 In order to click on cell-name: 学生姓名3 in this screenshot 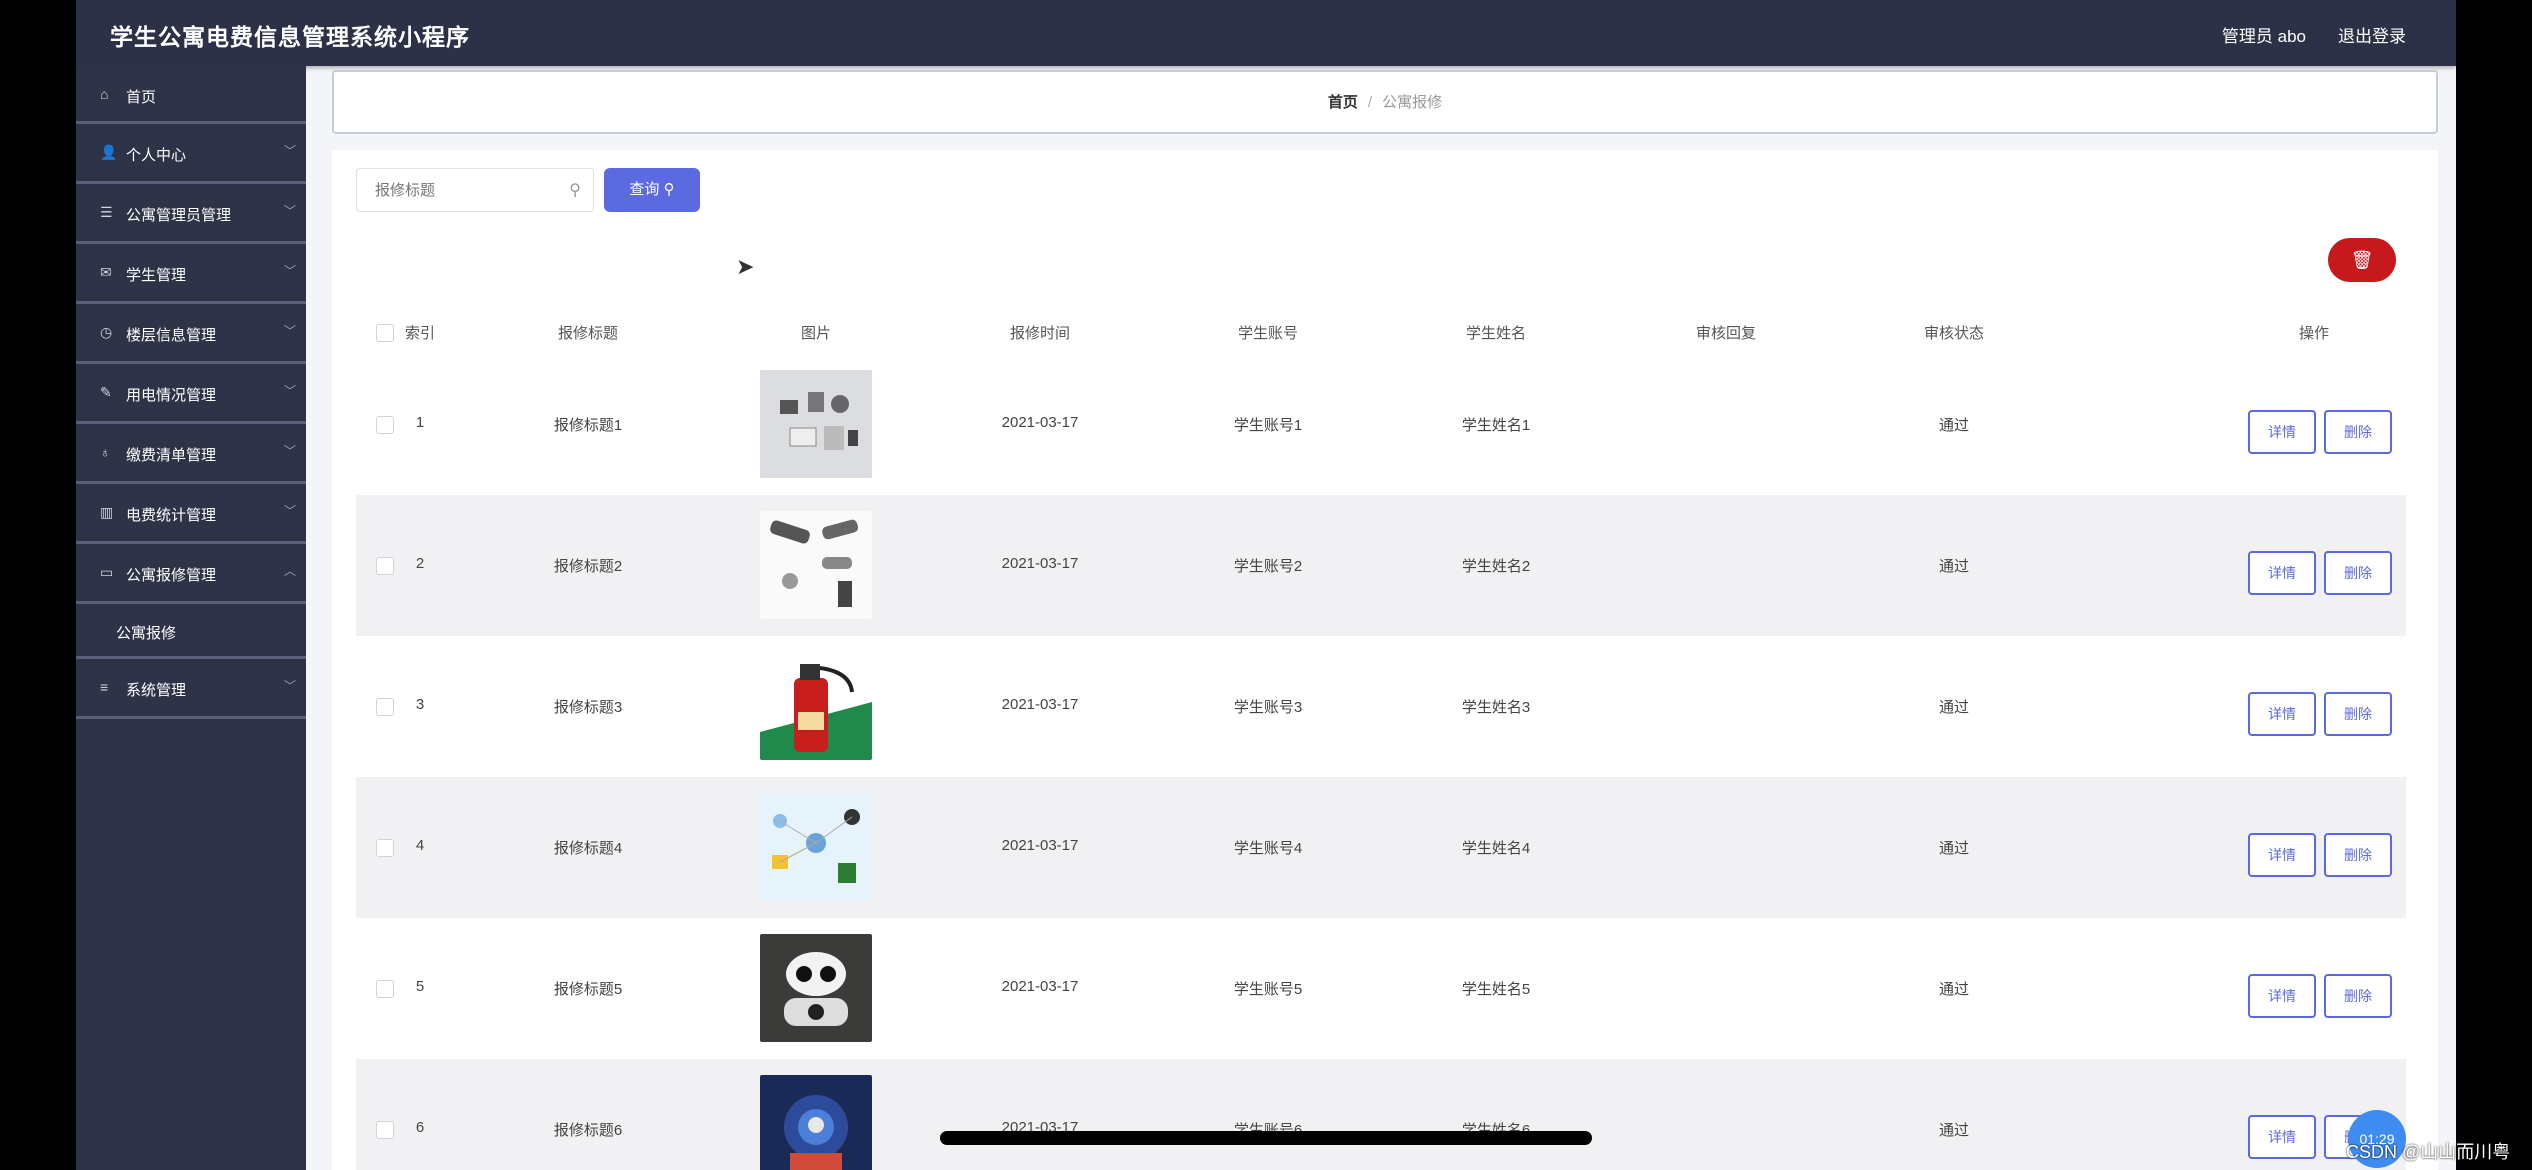, I will do `click(1496, 707)`.